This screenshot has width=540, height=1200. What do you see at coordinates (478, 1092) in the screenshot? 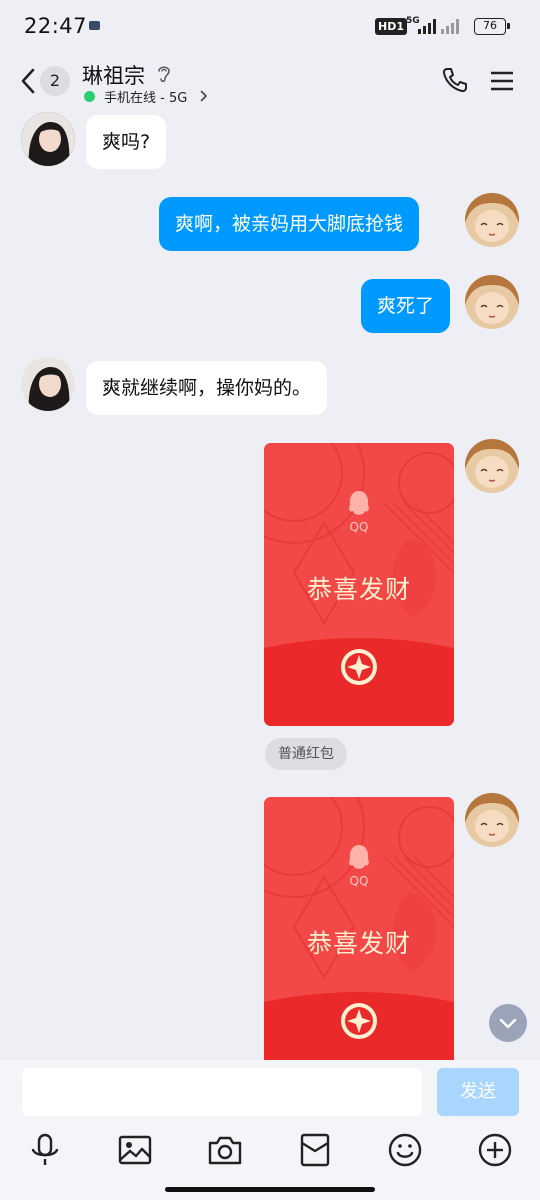
I see `send-button: 发送` at bounding box center [478, 1092].